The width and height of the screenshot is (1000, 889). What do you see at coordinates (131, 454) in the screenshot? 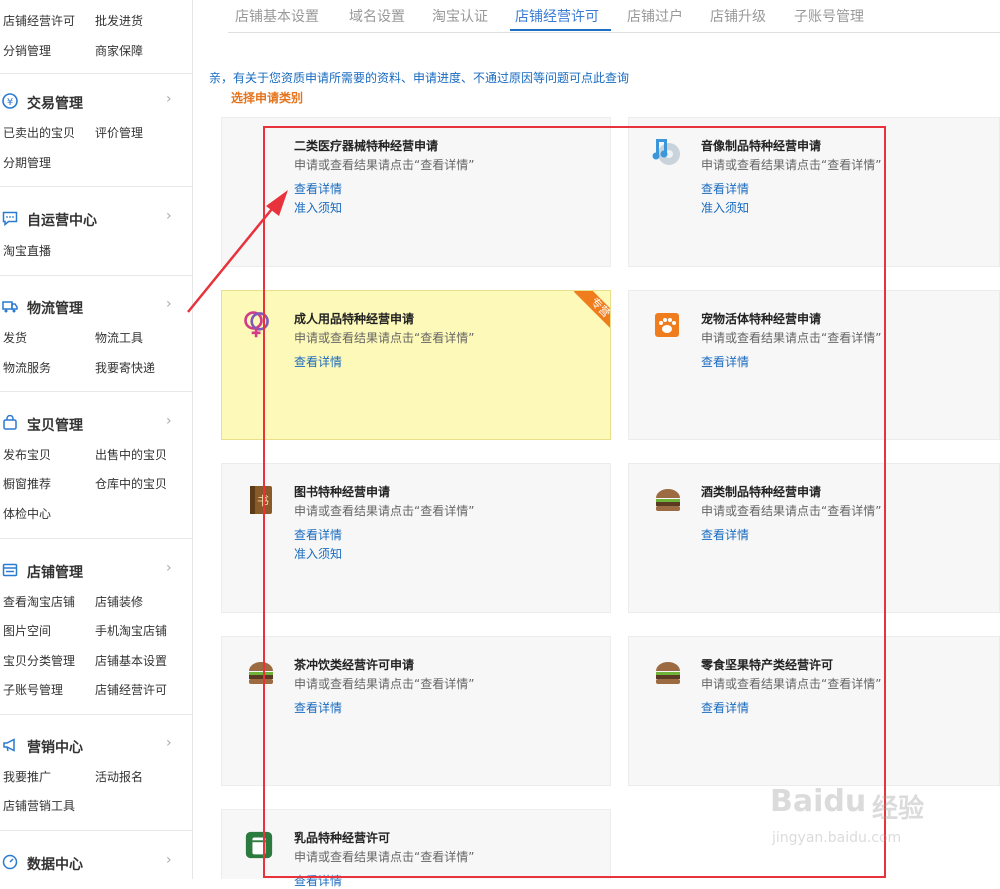
I see `sidebar-link: 出售中的宝贝` at bounding box center [131, 454].